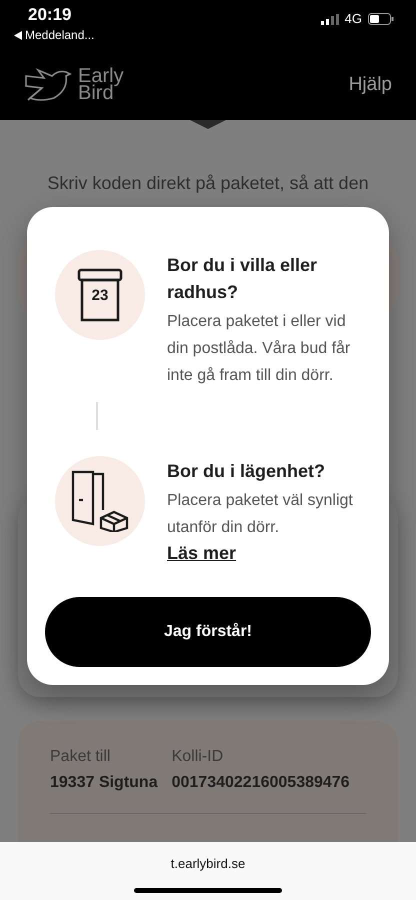 This screenshot has height=900, width=416. I want to click on back-arrow-icon, so click(18, 35).